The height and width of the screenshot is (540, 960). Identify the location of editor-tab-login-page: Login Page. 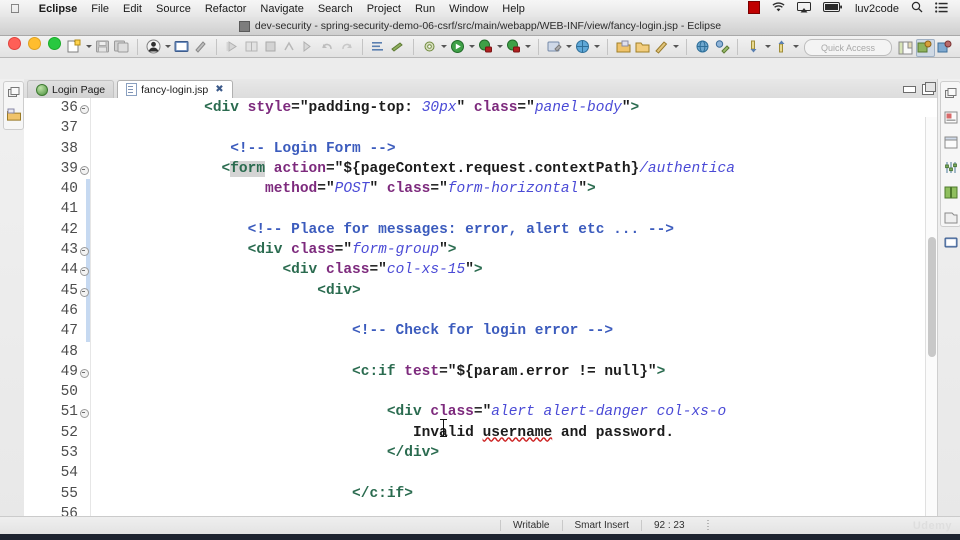
(71, 89).